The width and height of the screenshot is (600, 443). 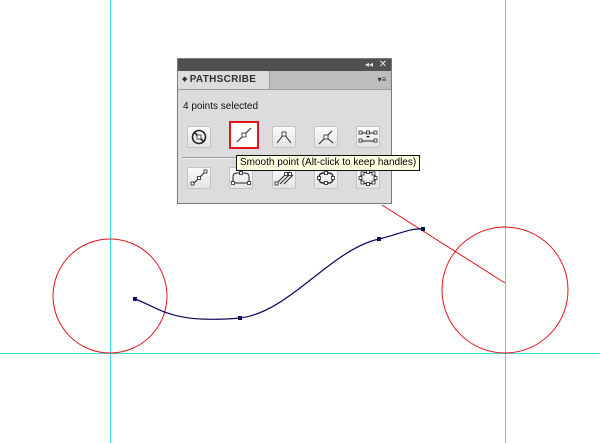 I want to click on collapse-icon: ◂◂, so click(x=369, y=65).